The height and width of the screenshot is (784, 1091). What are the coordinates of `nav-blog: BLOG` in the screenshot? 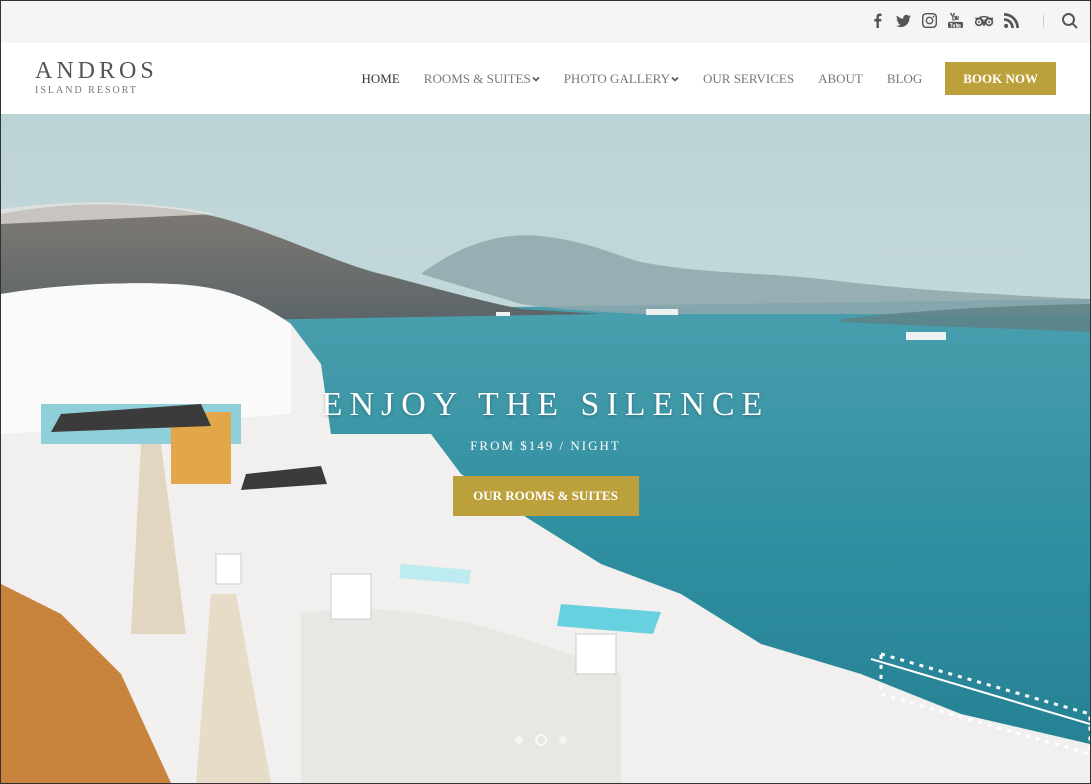 It's located at (904, 79).